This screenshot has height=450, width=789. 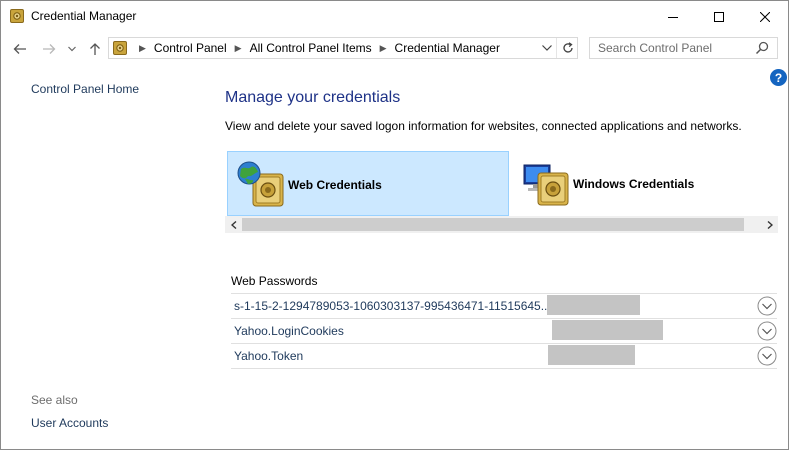 What do you see at coordinates (778, 77) in the screenshot?
I see `help-icon: ?` at bounding box center [778, 77].